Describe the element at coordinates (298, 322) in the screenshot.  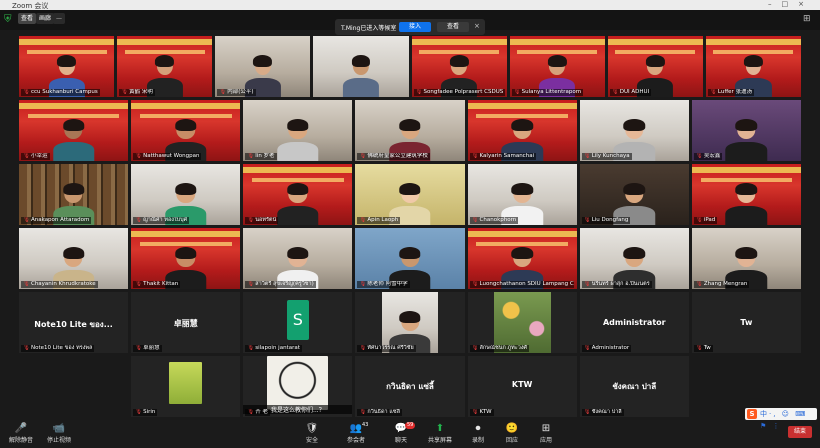
I see `video-tile: S 🎙silapoin jantarat` at that location.